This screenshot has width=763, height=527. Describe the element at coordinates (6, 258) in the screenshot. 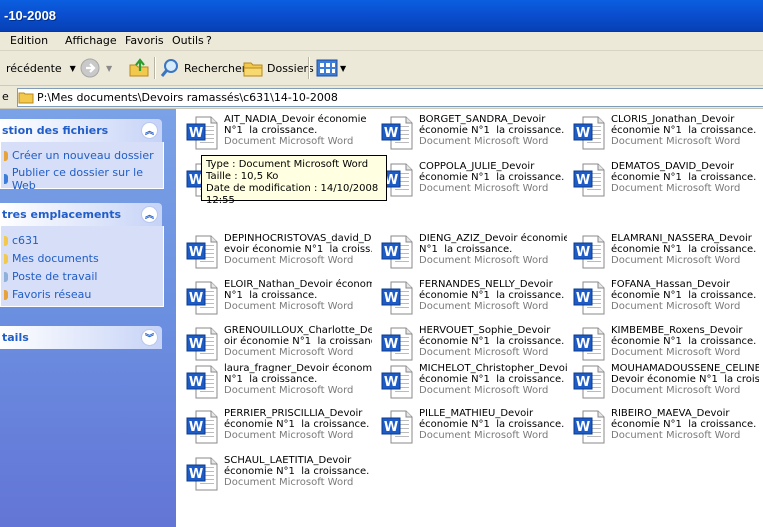

I see `my-documents-icon` at that location.